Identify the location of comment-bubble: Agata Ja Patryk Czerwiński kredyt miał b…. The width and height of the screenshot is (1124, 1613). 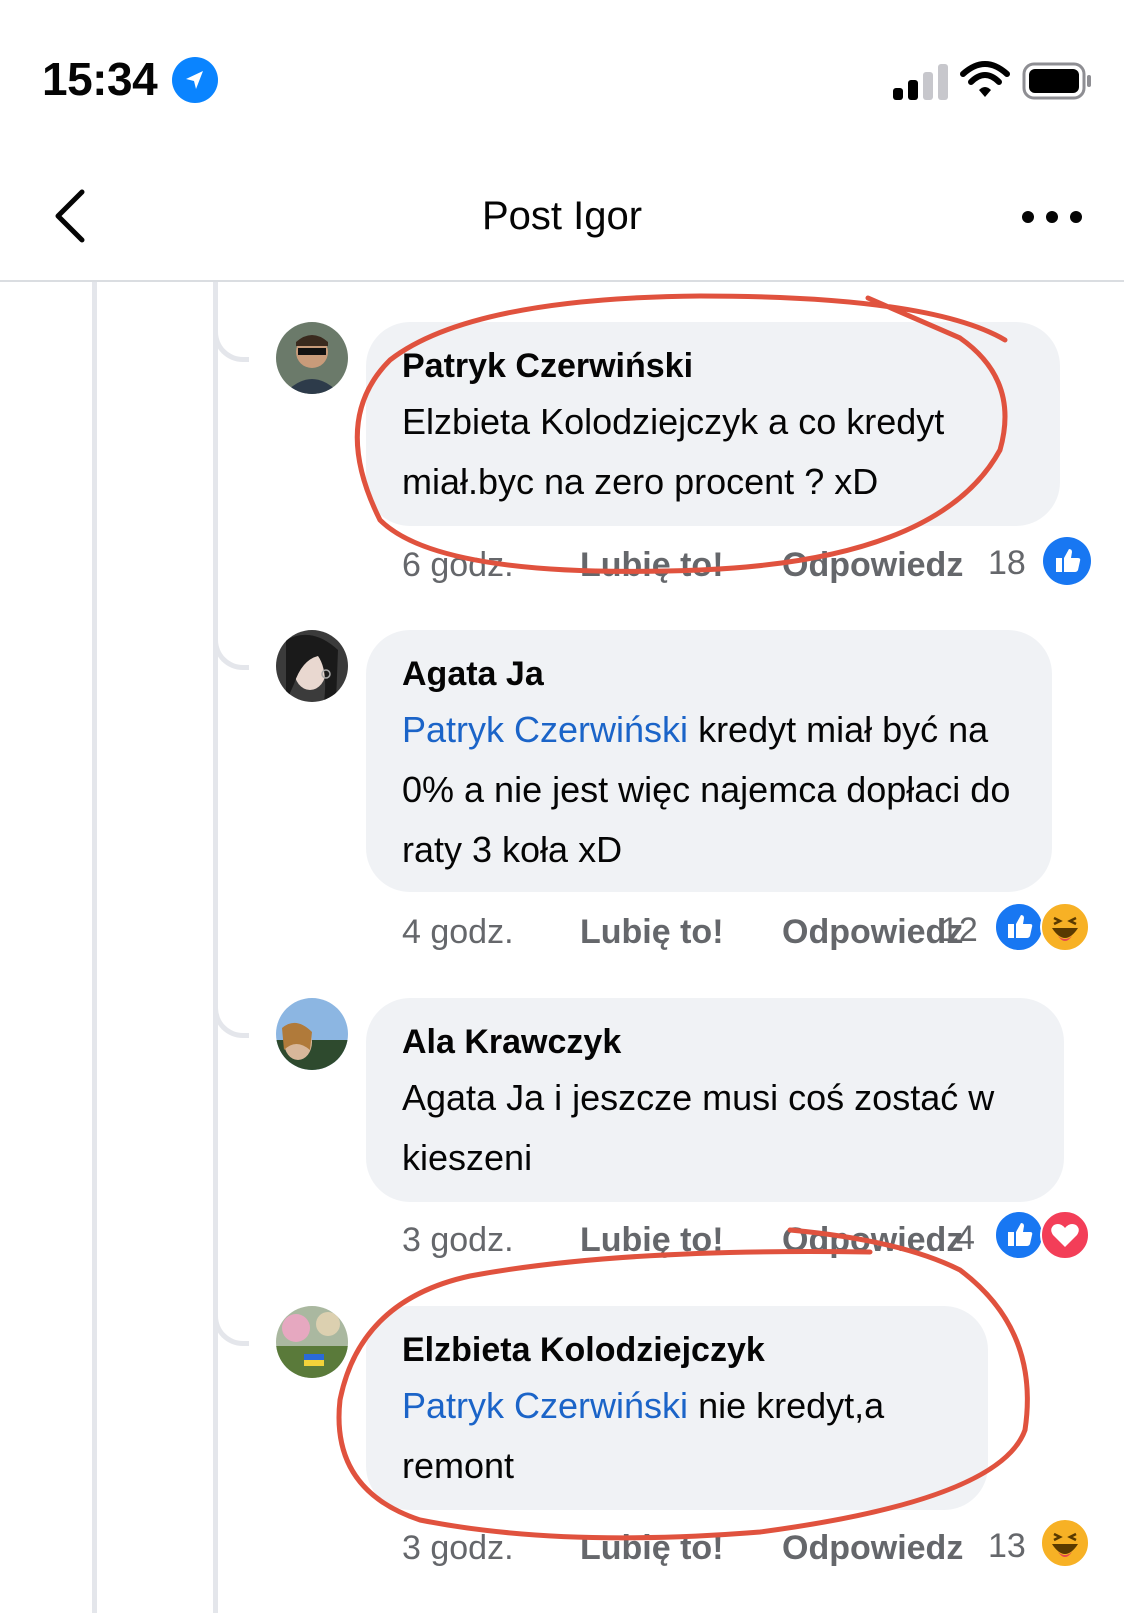
(709, 761).